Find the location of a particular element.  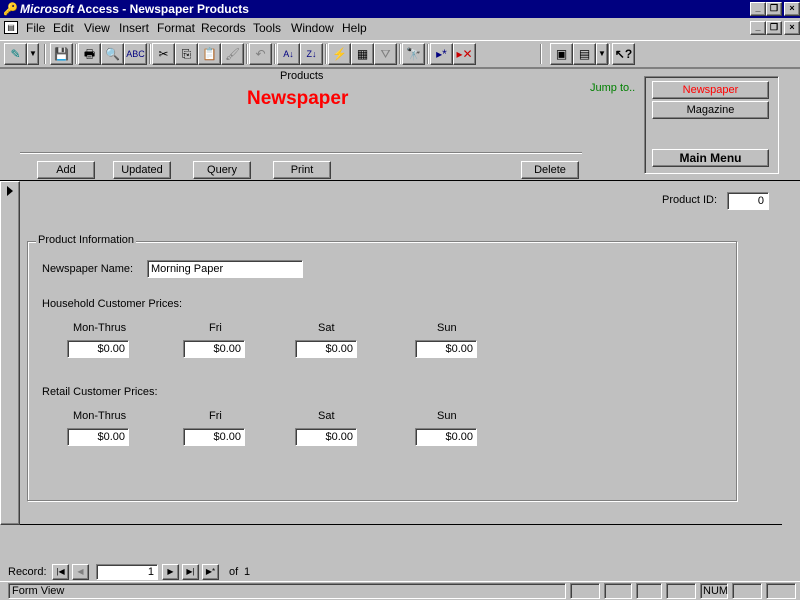

record-number-field: 1 is located at coordinates (127, 572).